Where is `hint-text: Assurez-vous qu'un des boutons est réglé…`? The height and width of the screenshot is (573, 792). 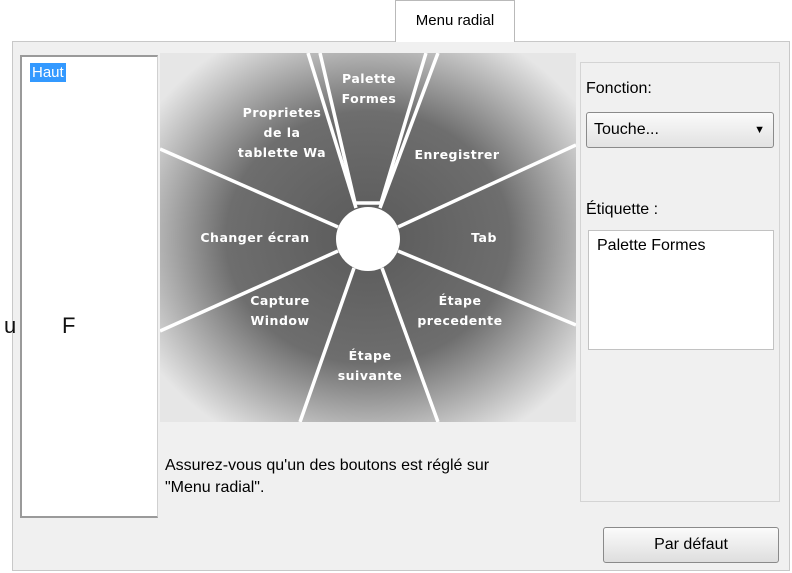
hint-text: Assurez-vous qu'un des boutons est réglé… is located at coordinates (365, 477).